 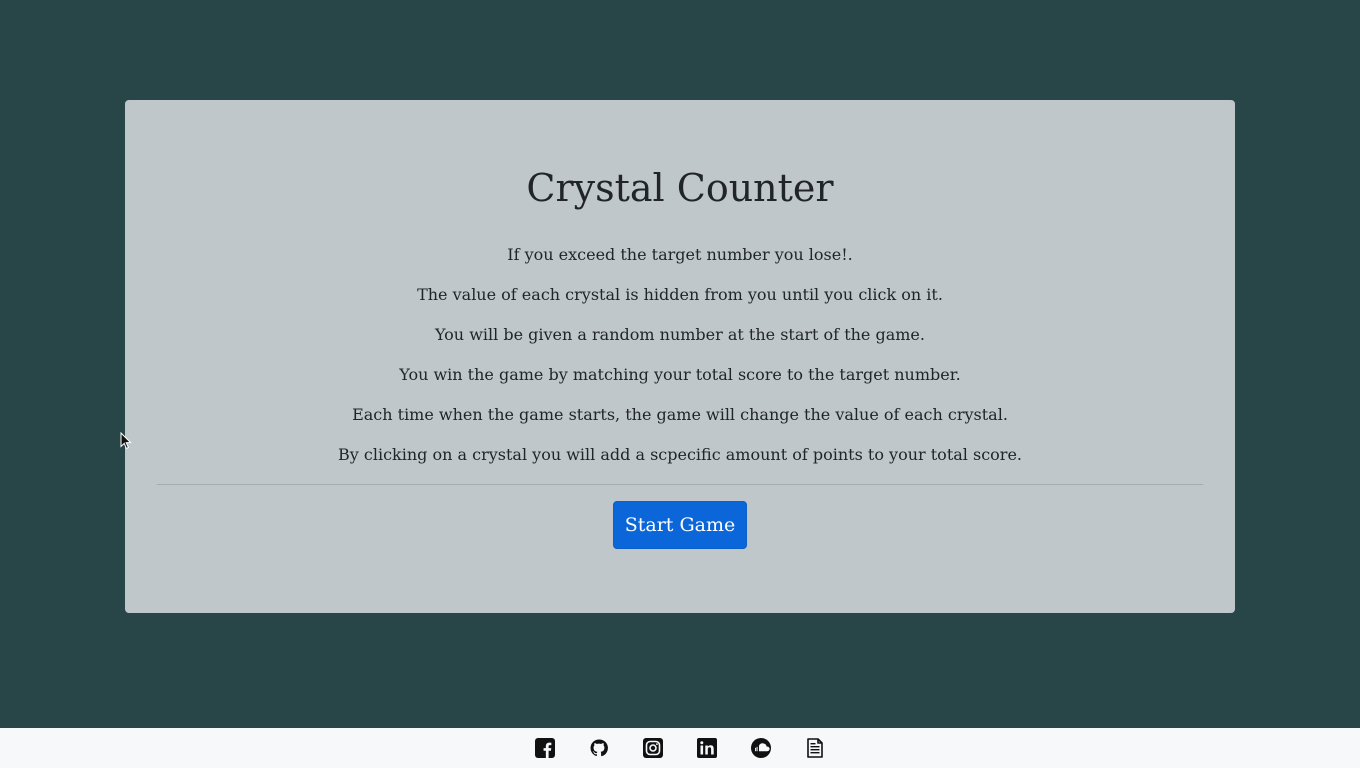 I want to click on resume-document-icon, so click(x=815, y=748).